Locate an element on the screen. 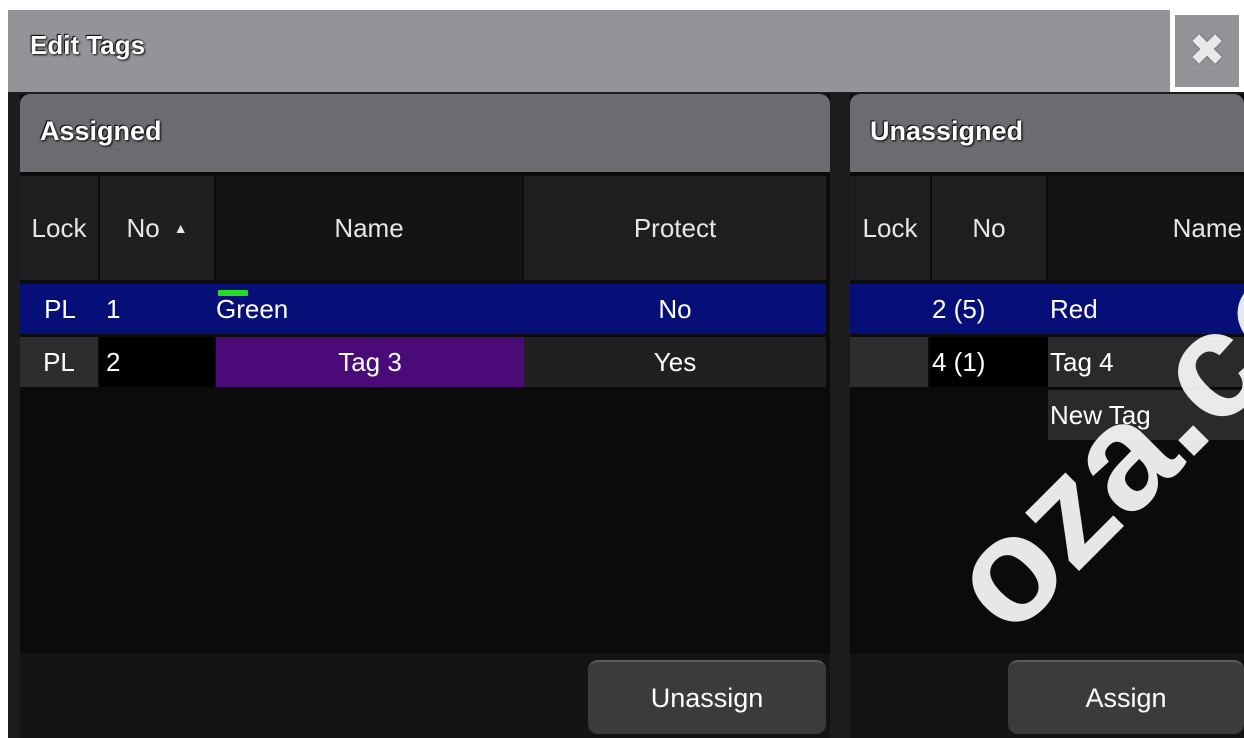 This screenshot has height=738, width=1244. unassigned-panel-header: Unassigned is located at coordinates (1047, 133).